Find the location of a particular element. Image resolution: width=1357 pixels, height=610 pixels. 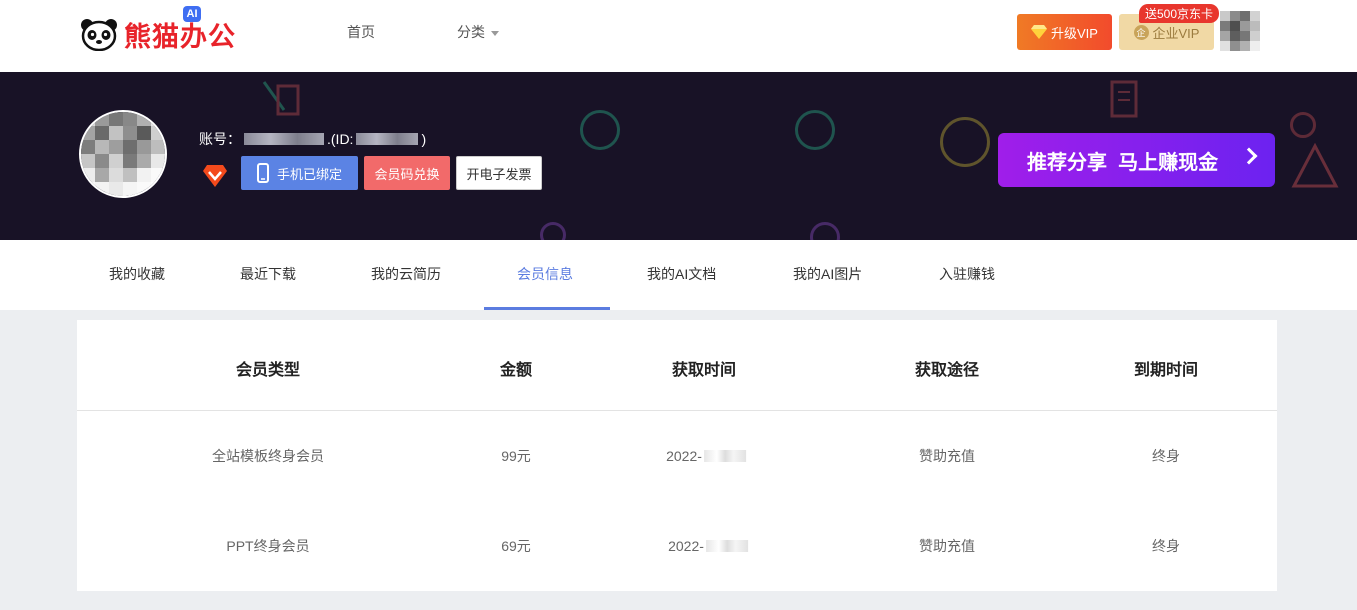

id-label: .(ID: is located at coordinates (340, 139).